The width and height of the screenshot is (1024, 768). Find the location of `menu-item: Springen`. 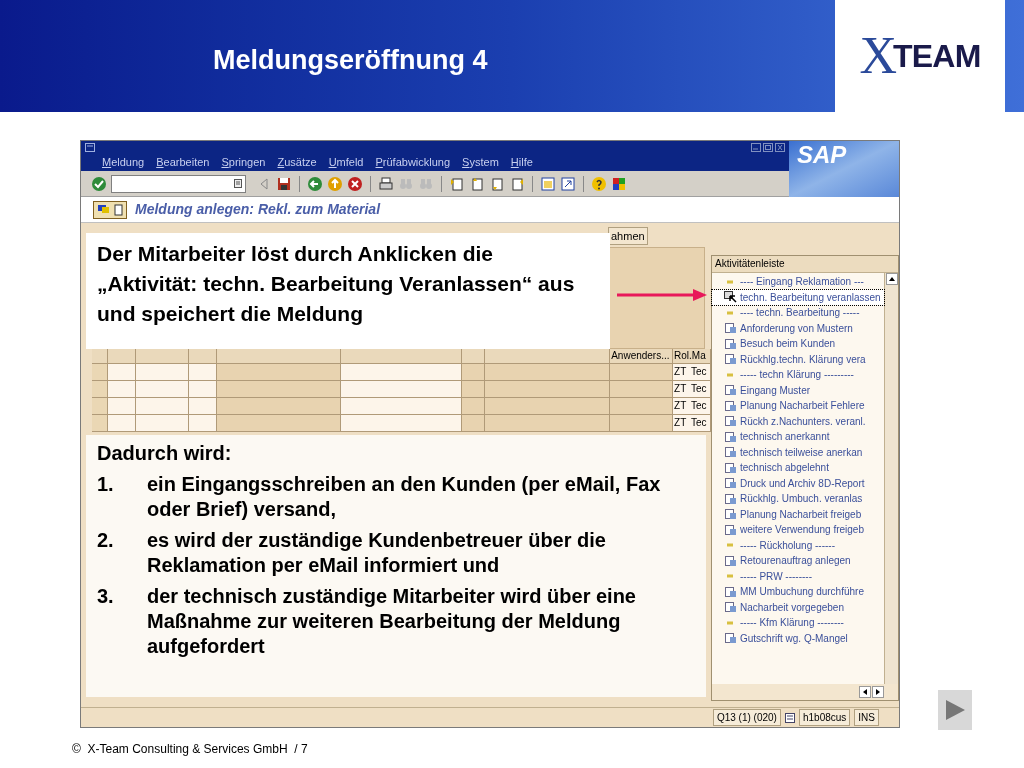

menu-item: Springen is located at coordinates (243, 162).